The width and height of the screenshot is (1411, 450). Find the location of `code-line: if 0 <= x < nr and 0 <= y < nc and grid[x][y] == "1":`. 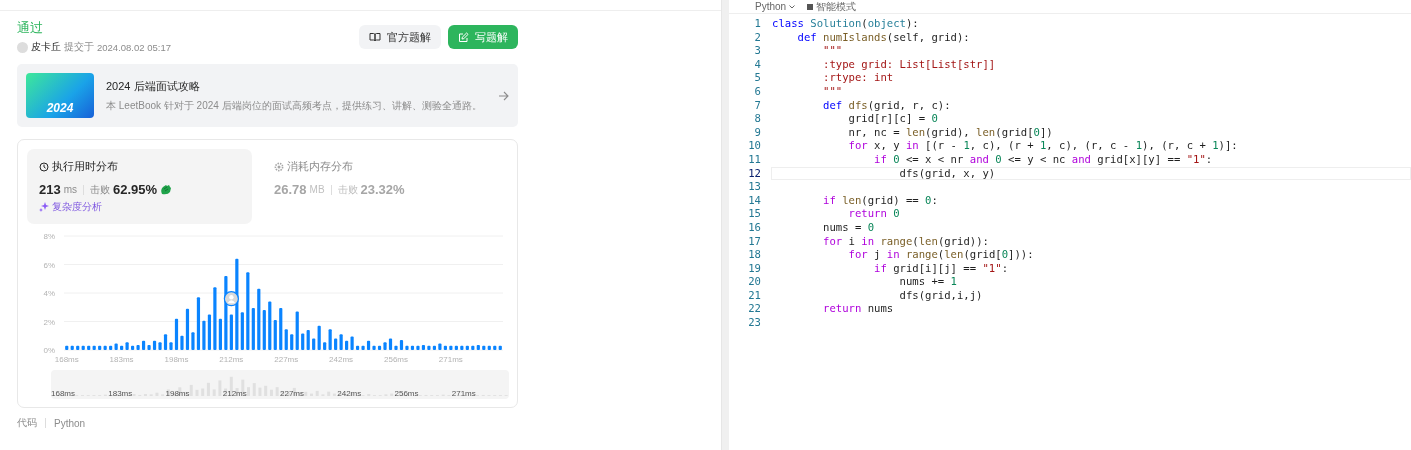

code-line: if 0 <= x < nr and 0 <= y < nc and grid[x][y] == "1": is located at coordinates (1043, 159).